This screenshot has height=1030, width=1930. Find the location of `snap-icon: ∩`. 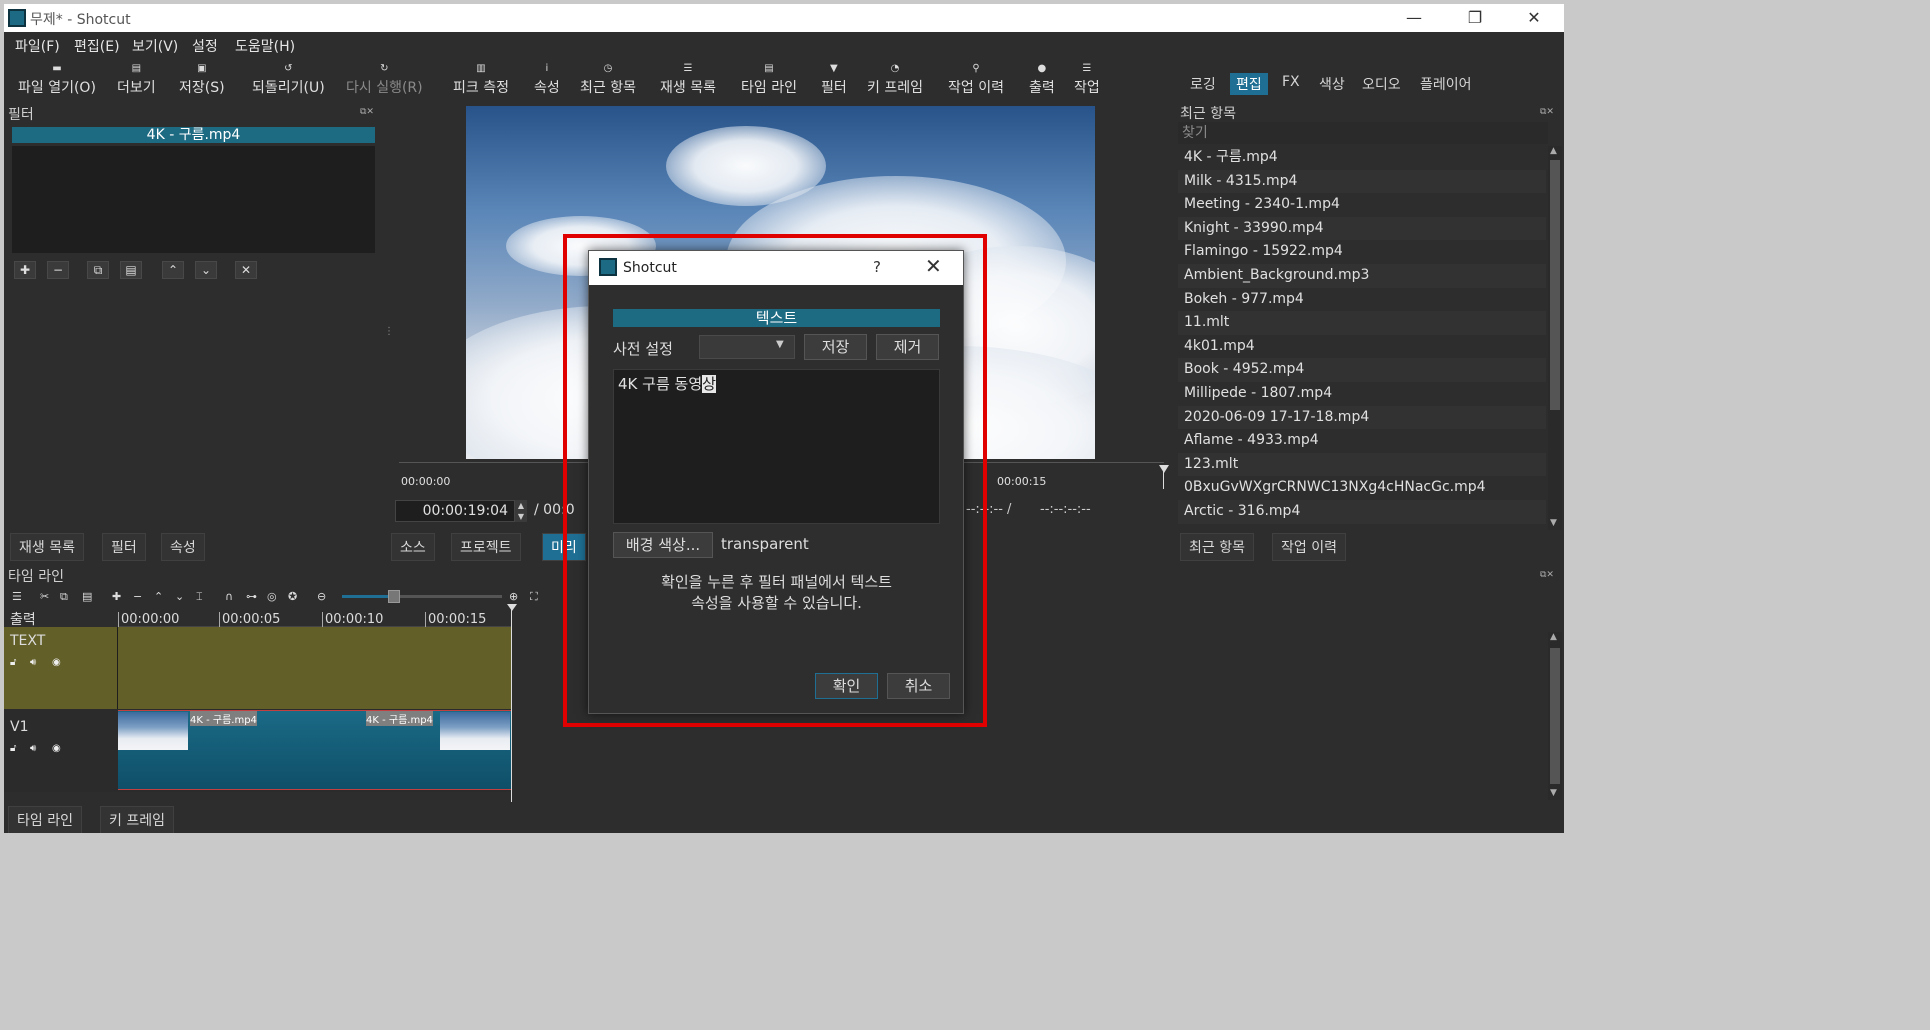

snap-icon: ∩ is located at coordinates (229, 596).